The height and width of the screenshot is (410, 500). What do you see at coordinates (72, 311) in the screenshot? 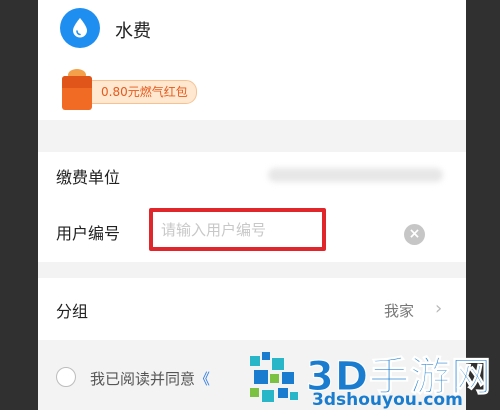
I see `group-label: 分组` at bounding box center [72, 311].